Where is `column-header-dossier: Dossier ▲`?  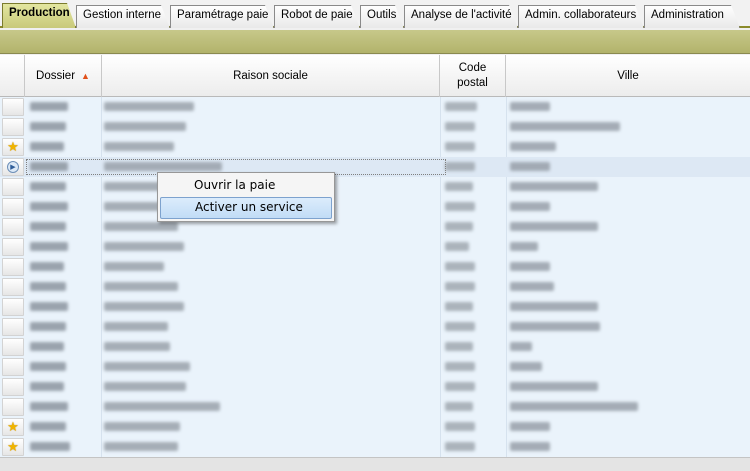 column-header-dossier: Dossier ▲ is located at coordinates (63, 76).